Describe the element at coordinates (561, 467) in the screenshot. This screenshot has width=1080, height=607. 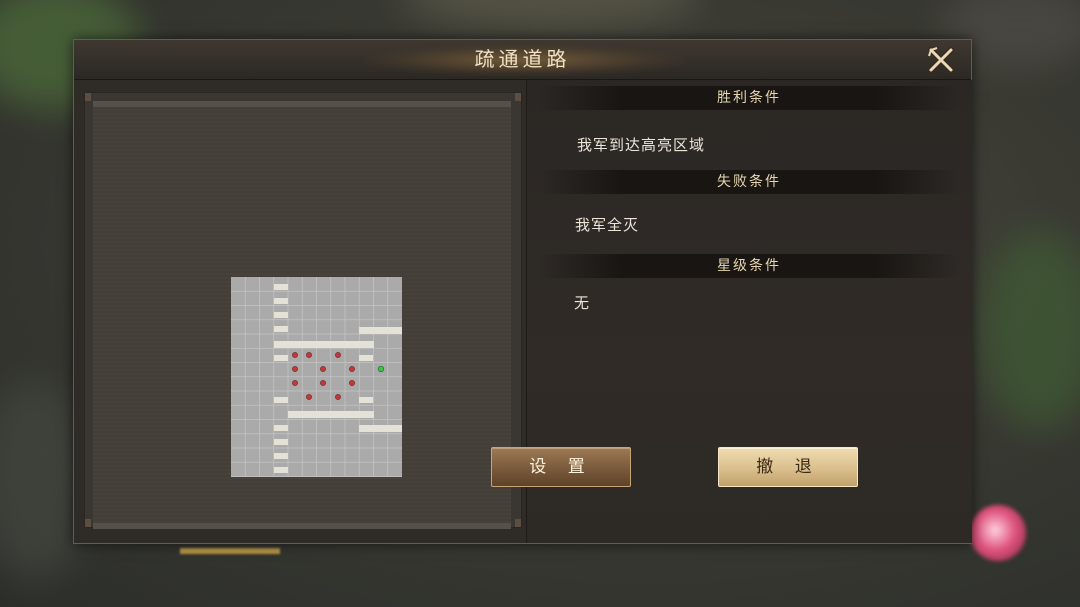
I see `settings-button: 设 置` at that location.